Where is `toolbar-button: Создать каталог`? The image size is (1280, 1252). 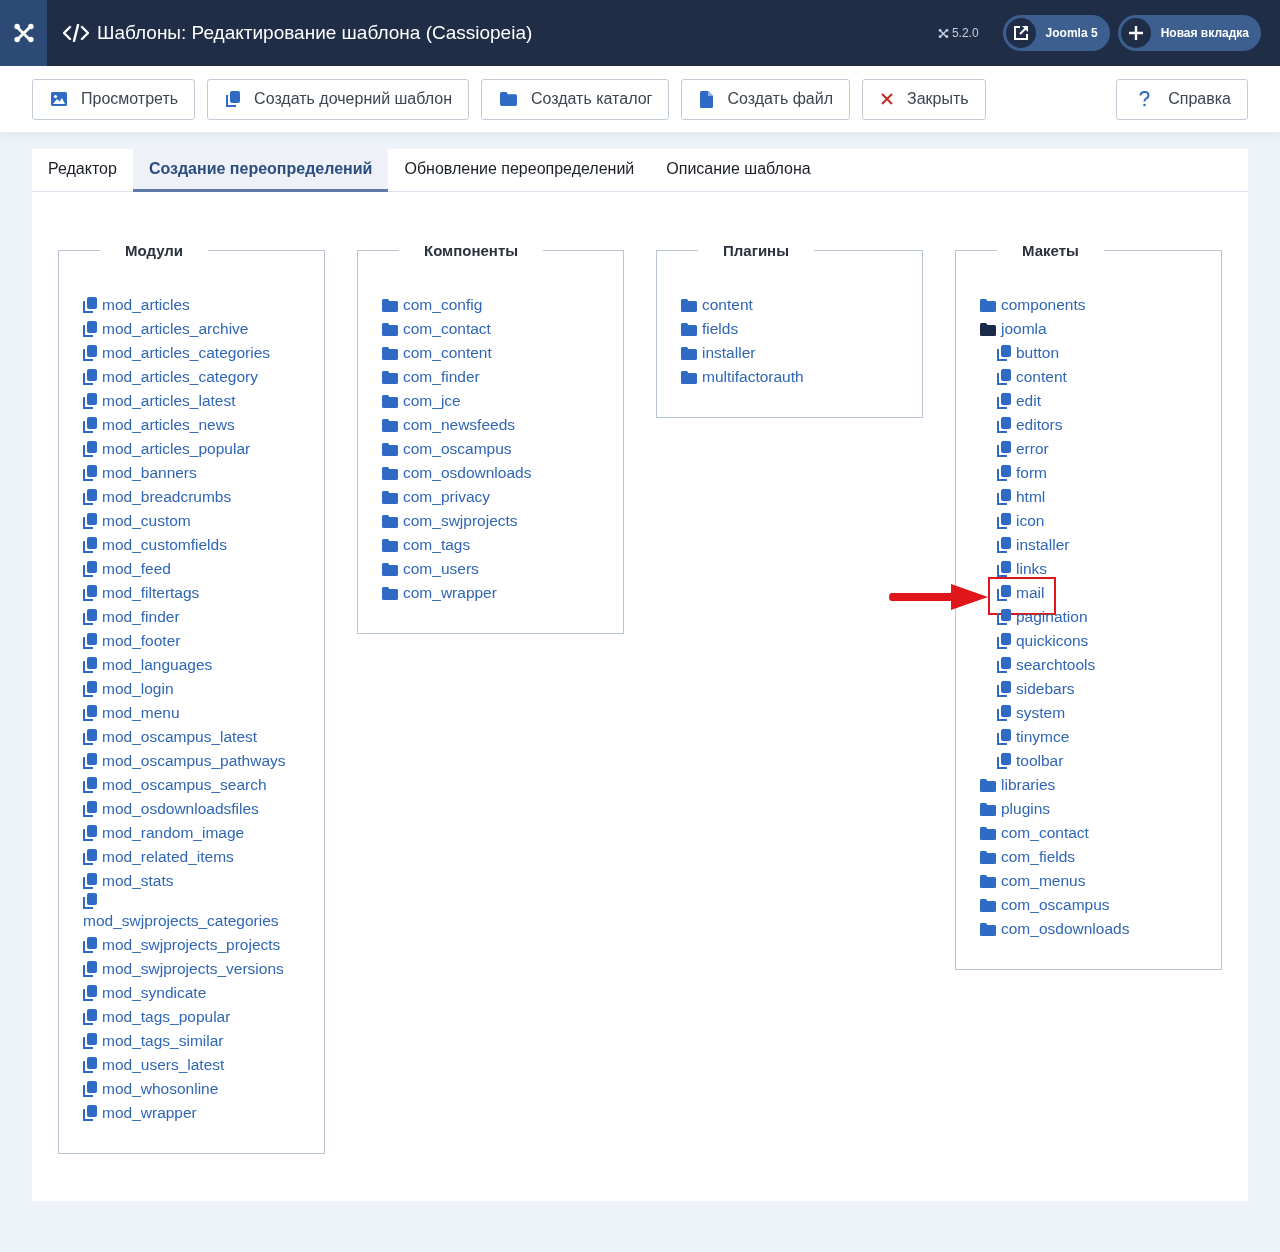 toolbar-button: Создать каталог is located at coordinates (575, 99).